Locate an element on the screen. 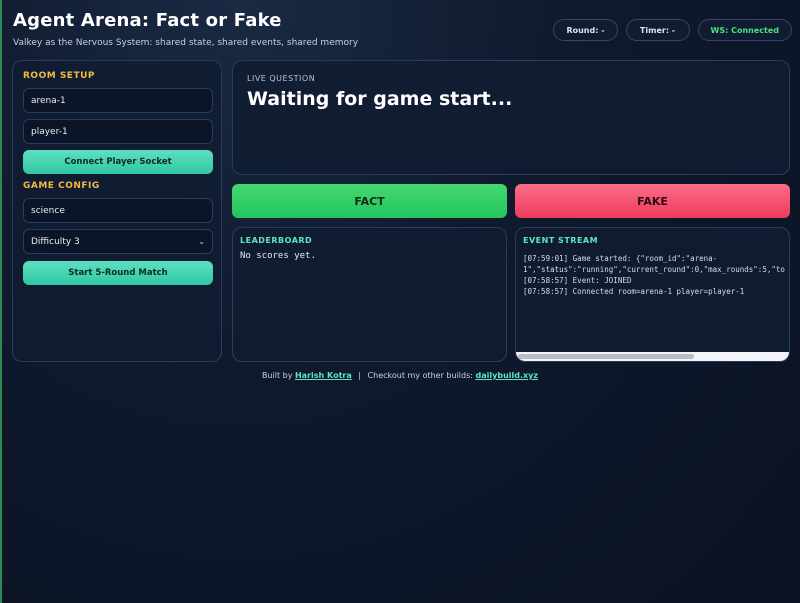 This screenshot has height=603, width=800. room-id-value: arena-1 is located at coordinates (48, 100).